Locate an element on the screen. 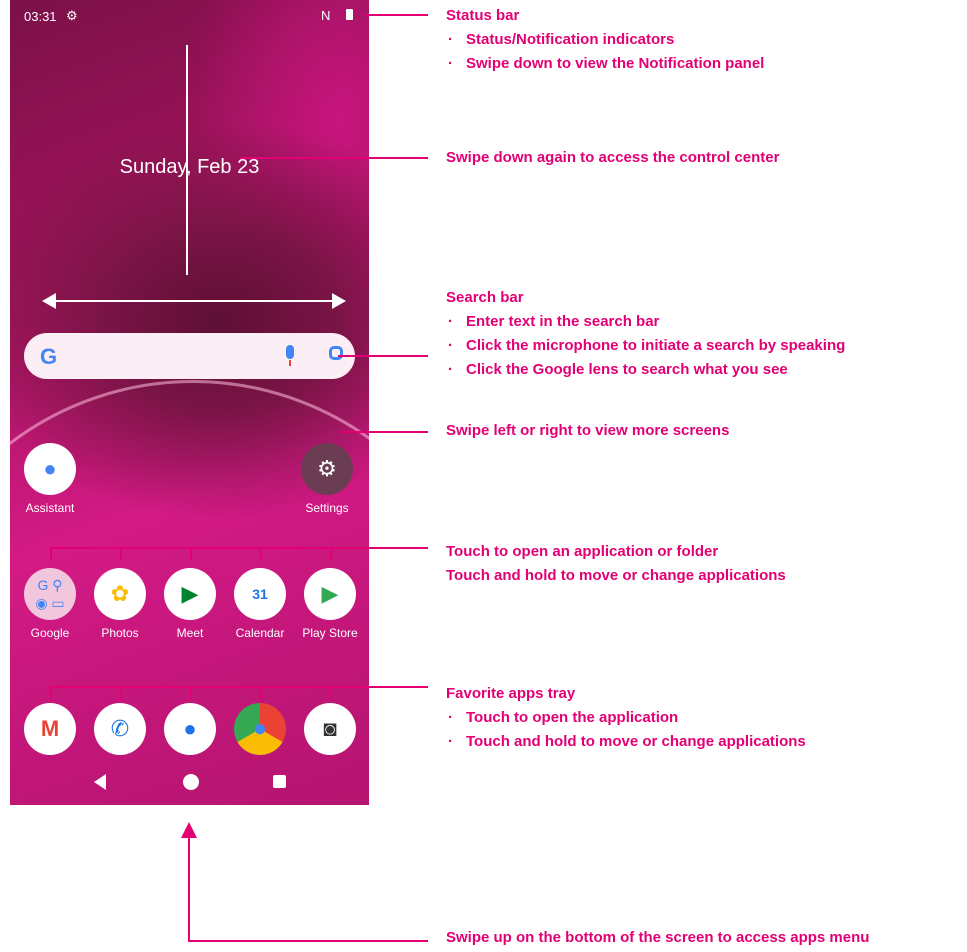 The width and height of the screenshot is (967, 952). app-label: Calendar is located at coordinates (260, 633).